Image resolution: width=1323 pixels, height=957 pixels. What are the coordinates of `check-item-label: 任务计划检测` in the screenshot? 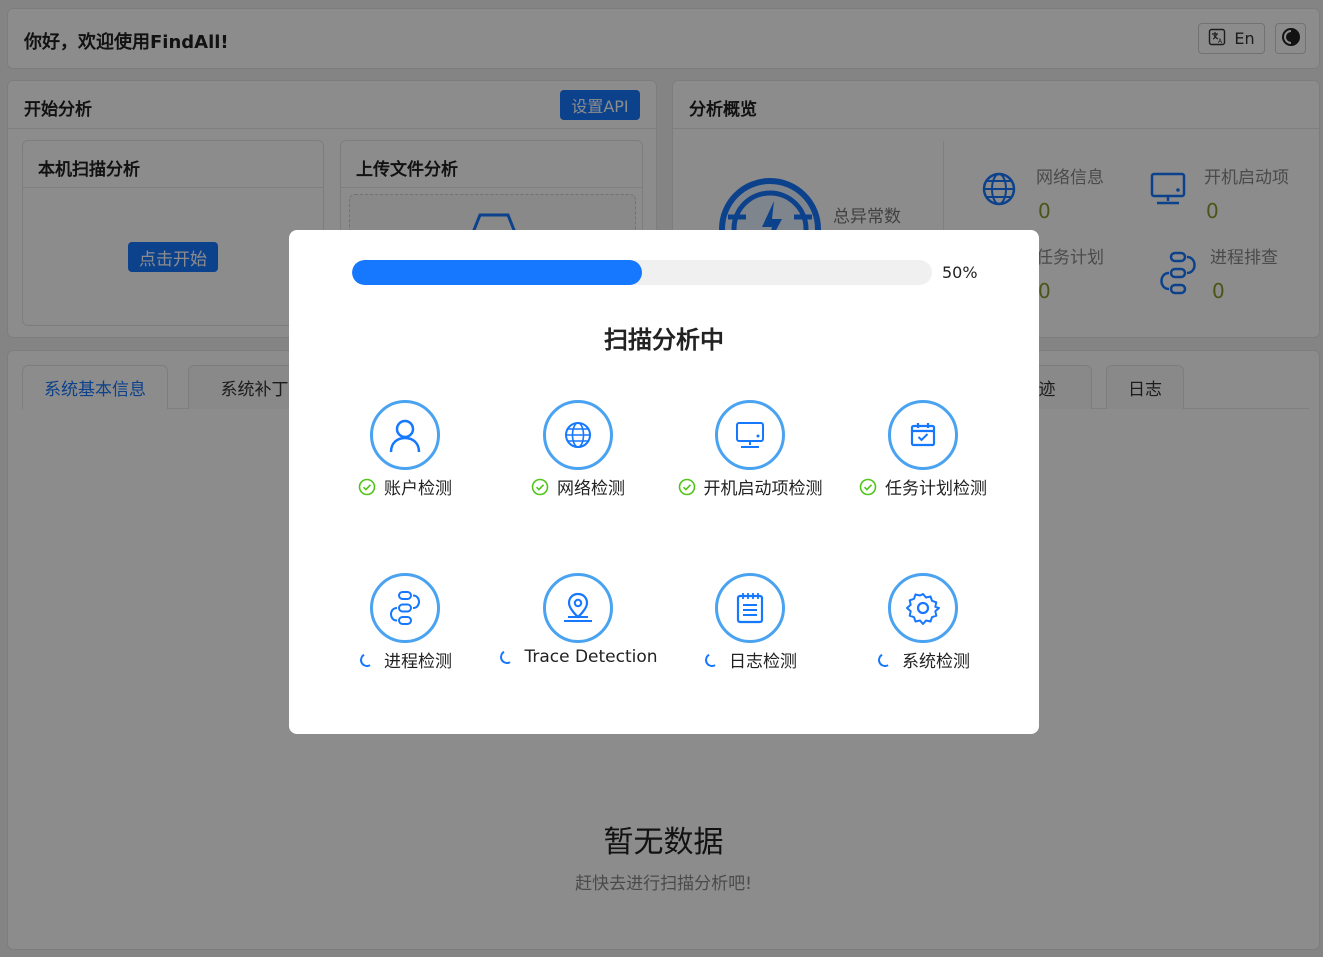 It's located at (936, 489).